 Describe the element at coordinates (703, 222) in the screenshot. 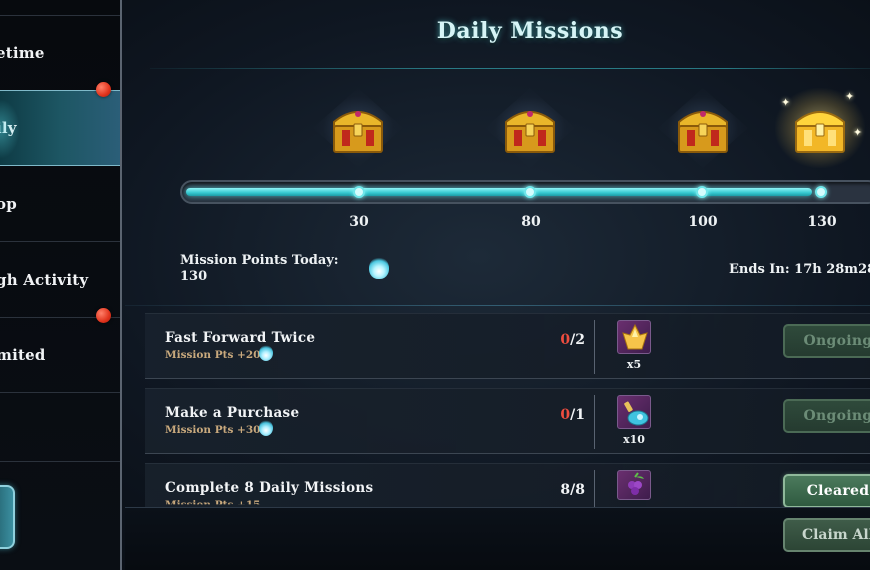

I see `milestone-label: 100` at that location.